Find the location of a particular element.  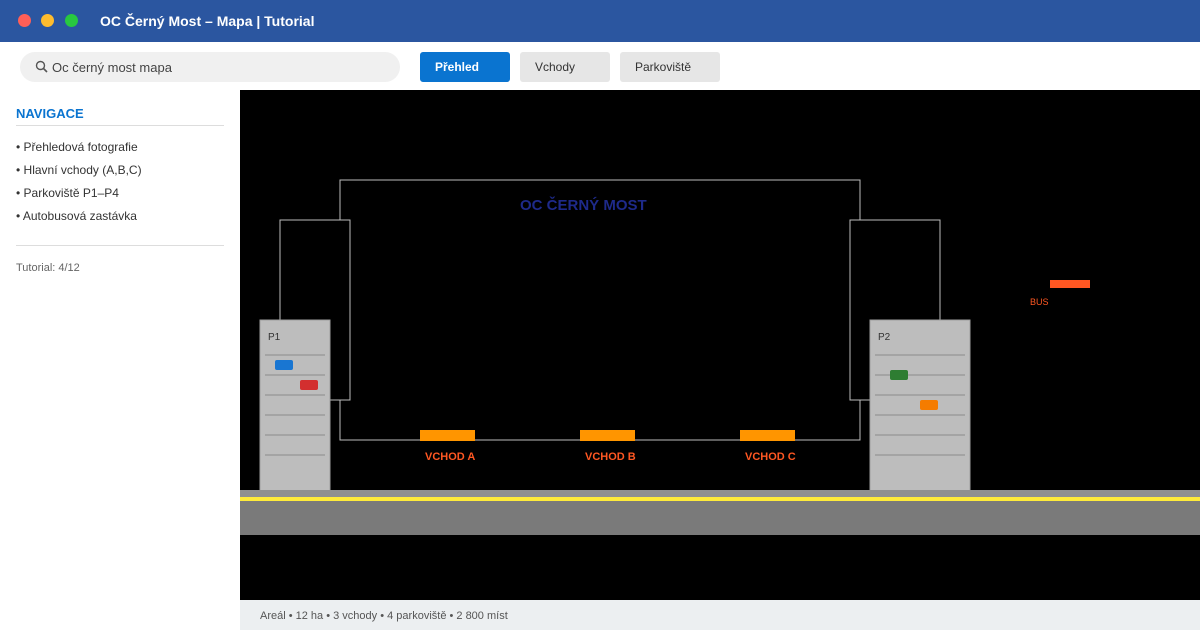

parking-p1-label: P1 is located at coordinates (274, 337).